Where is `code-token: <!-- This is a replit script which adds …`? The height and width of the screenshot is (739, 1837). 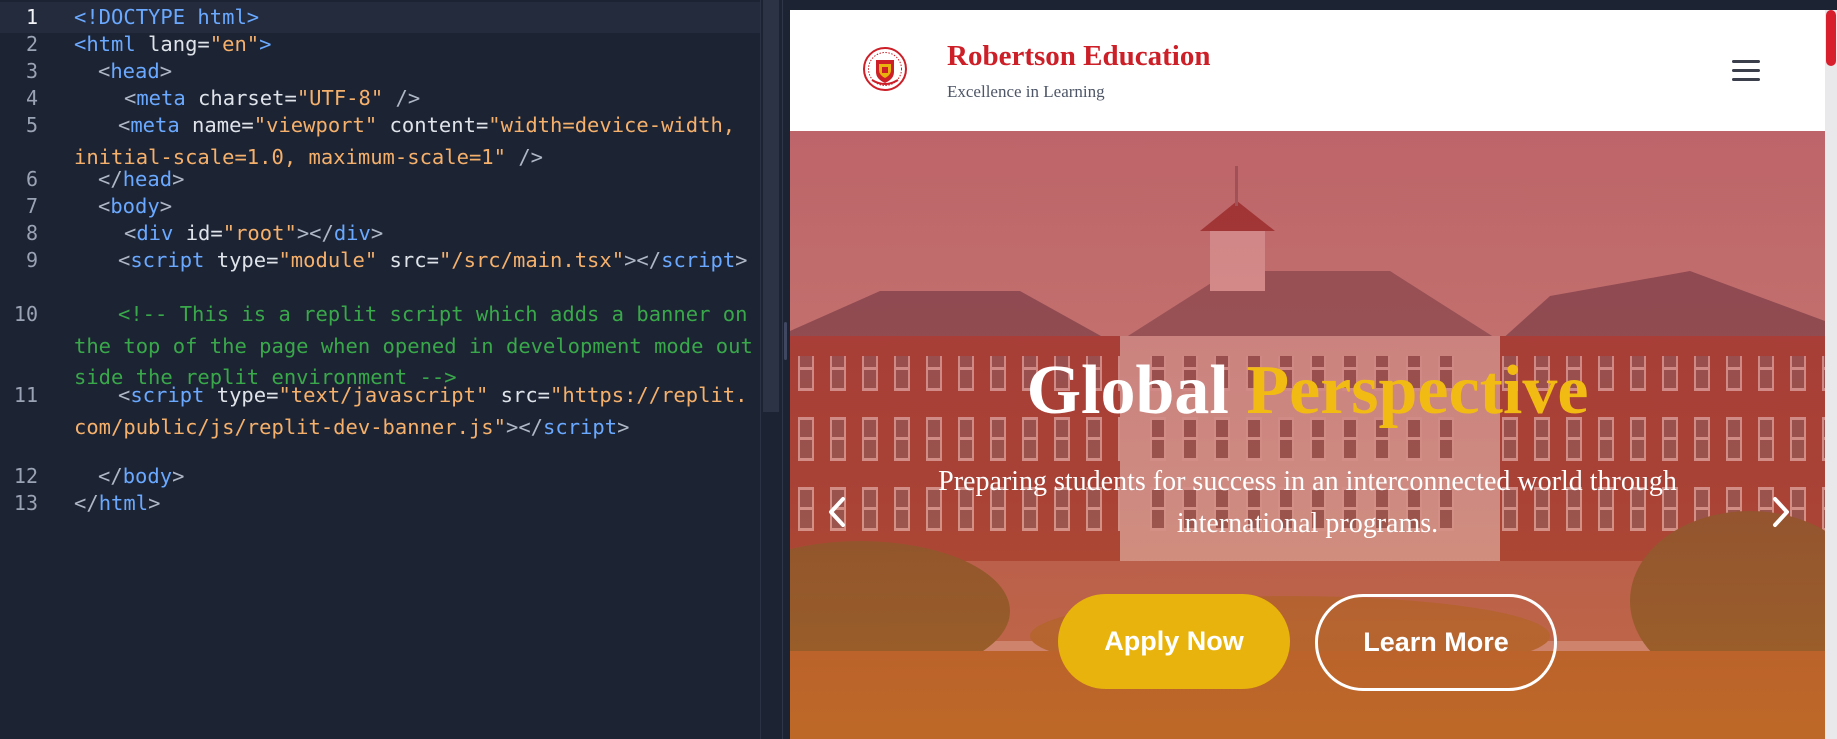 code-token: <!-- This is a replit script which adds … is located at coordinates (417, 345).